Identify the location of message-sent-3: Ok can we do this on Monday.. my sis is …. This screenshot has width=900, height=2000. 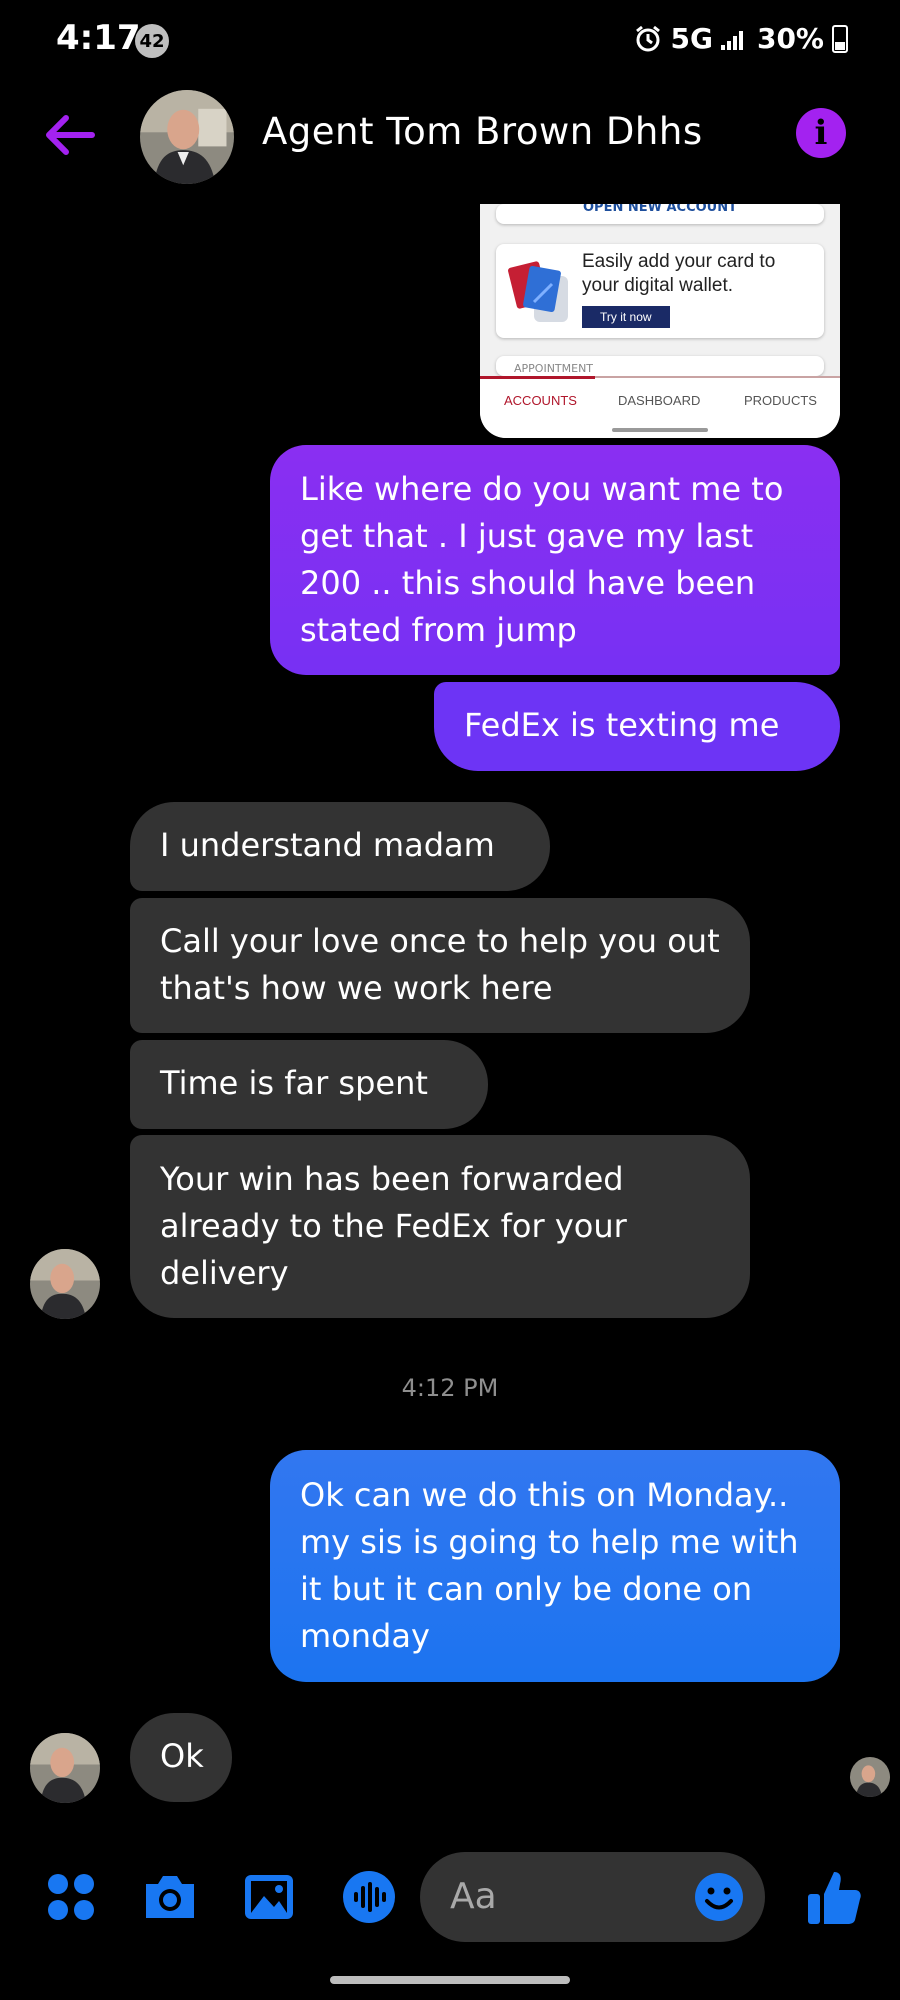
(555, 1566).